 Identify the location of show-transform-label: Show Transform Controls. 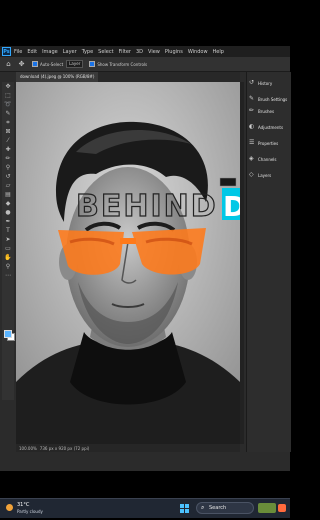
(122, 64).